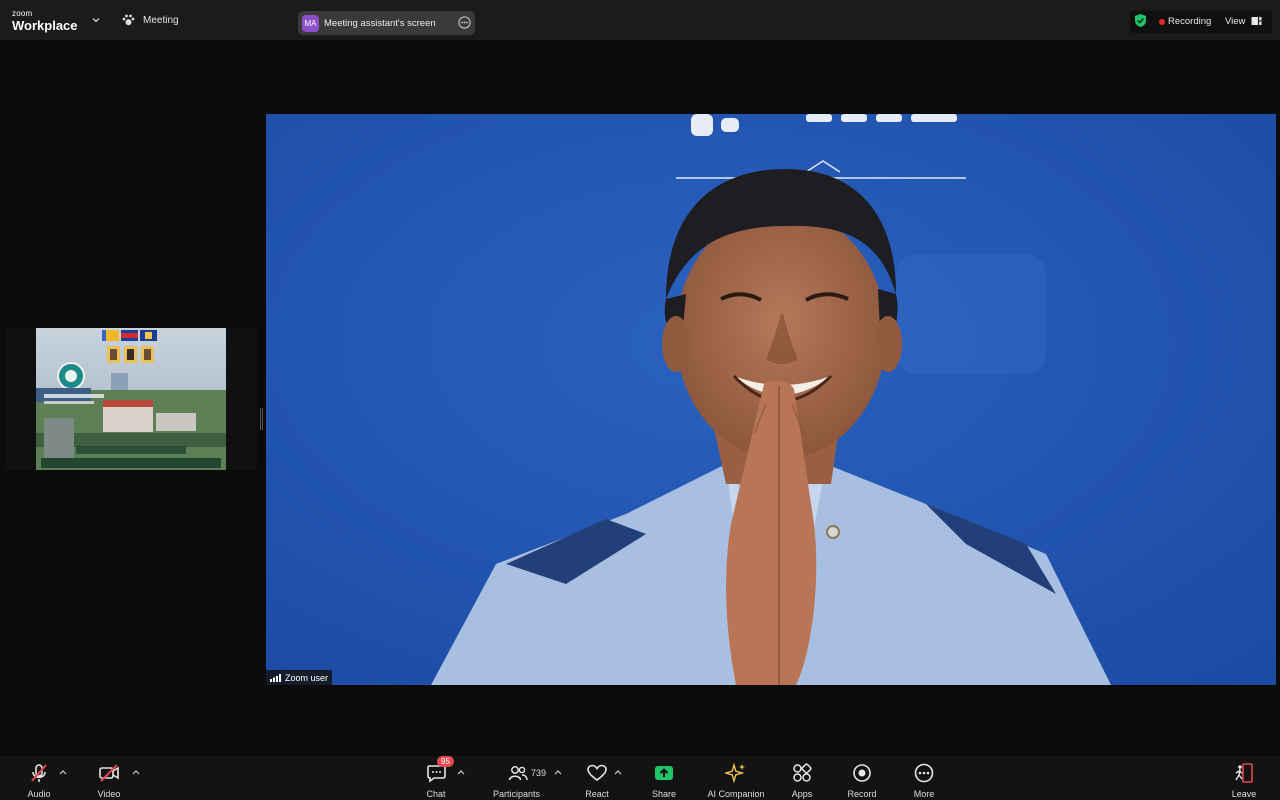 The width and height of the screenshot is (1280, 800). I want to click on ai-companion-button: AI Companion, so click(736, 778).